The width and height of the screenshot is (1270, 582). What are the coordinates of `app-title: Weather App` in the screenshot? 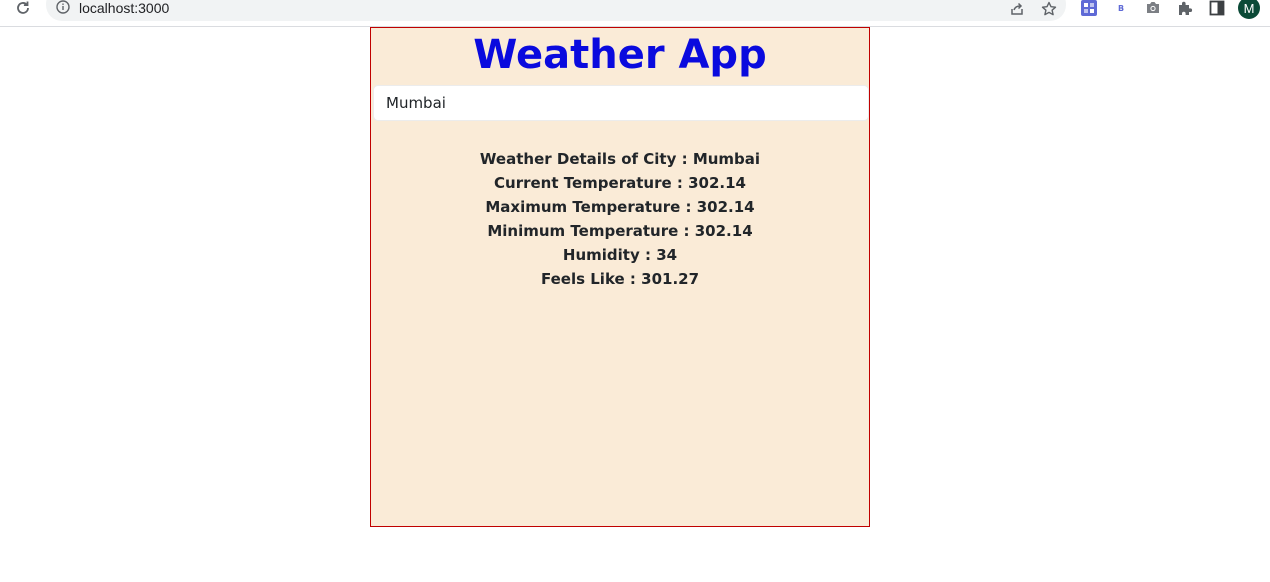 It's located at (620, 55).